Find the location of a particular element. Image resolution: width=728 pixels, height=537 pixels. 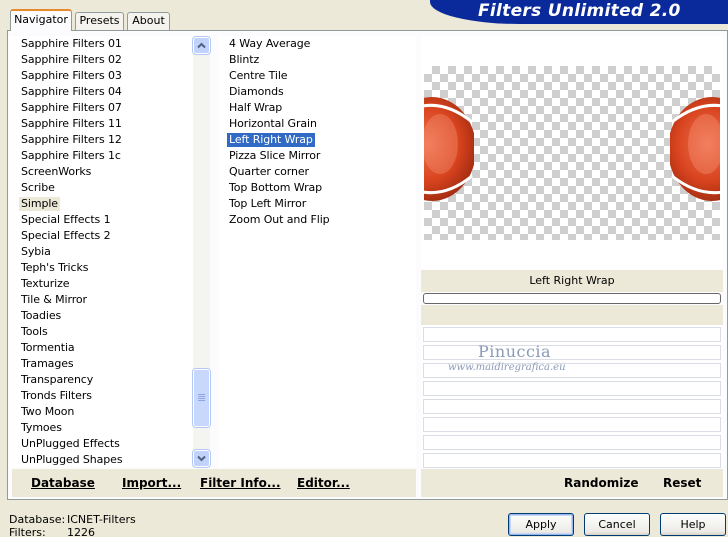

filter-item: Diamonds is located at coordinates (256, 92).